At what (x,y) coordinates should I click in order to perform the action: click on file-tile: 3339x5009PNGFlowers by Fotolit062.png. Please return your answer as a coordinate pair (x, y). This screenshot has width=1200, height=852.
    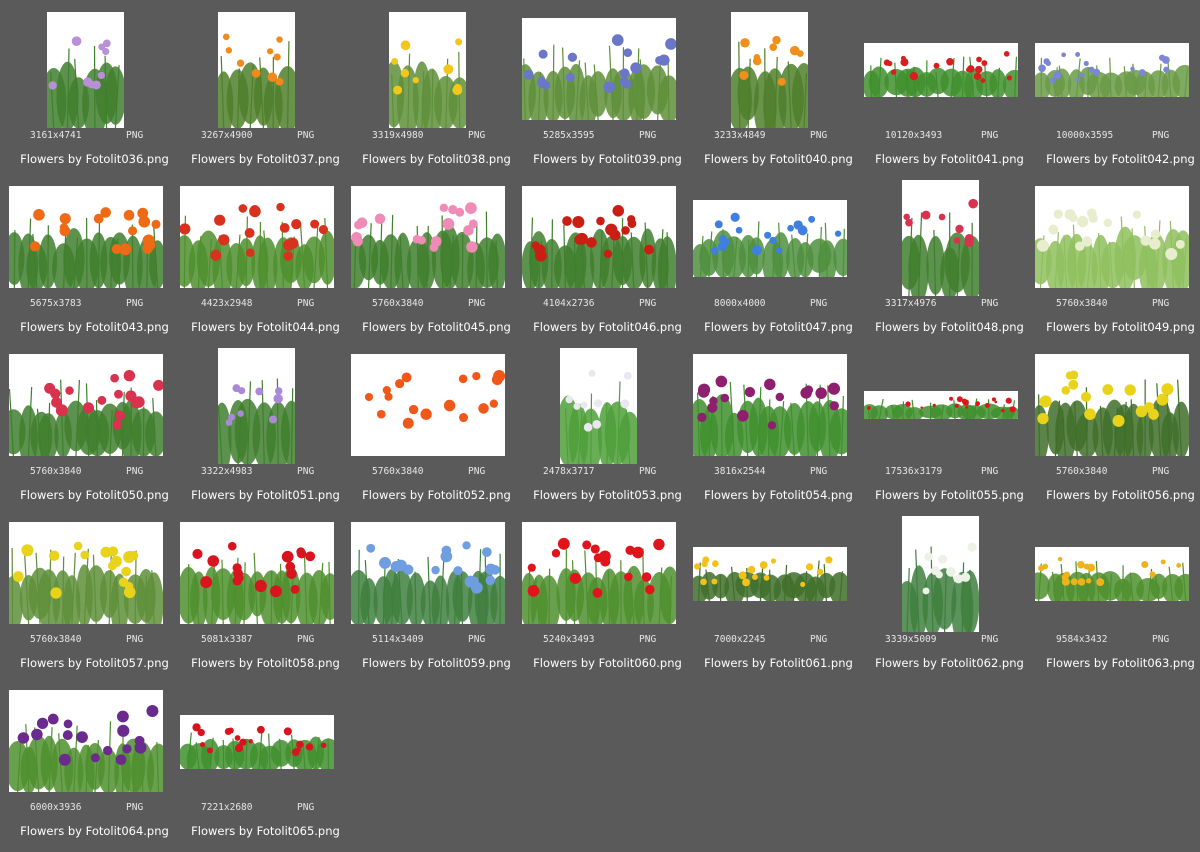
    Looking at the image, I should click on (949, 600).